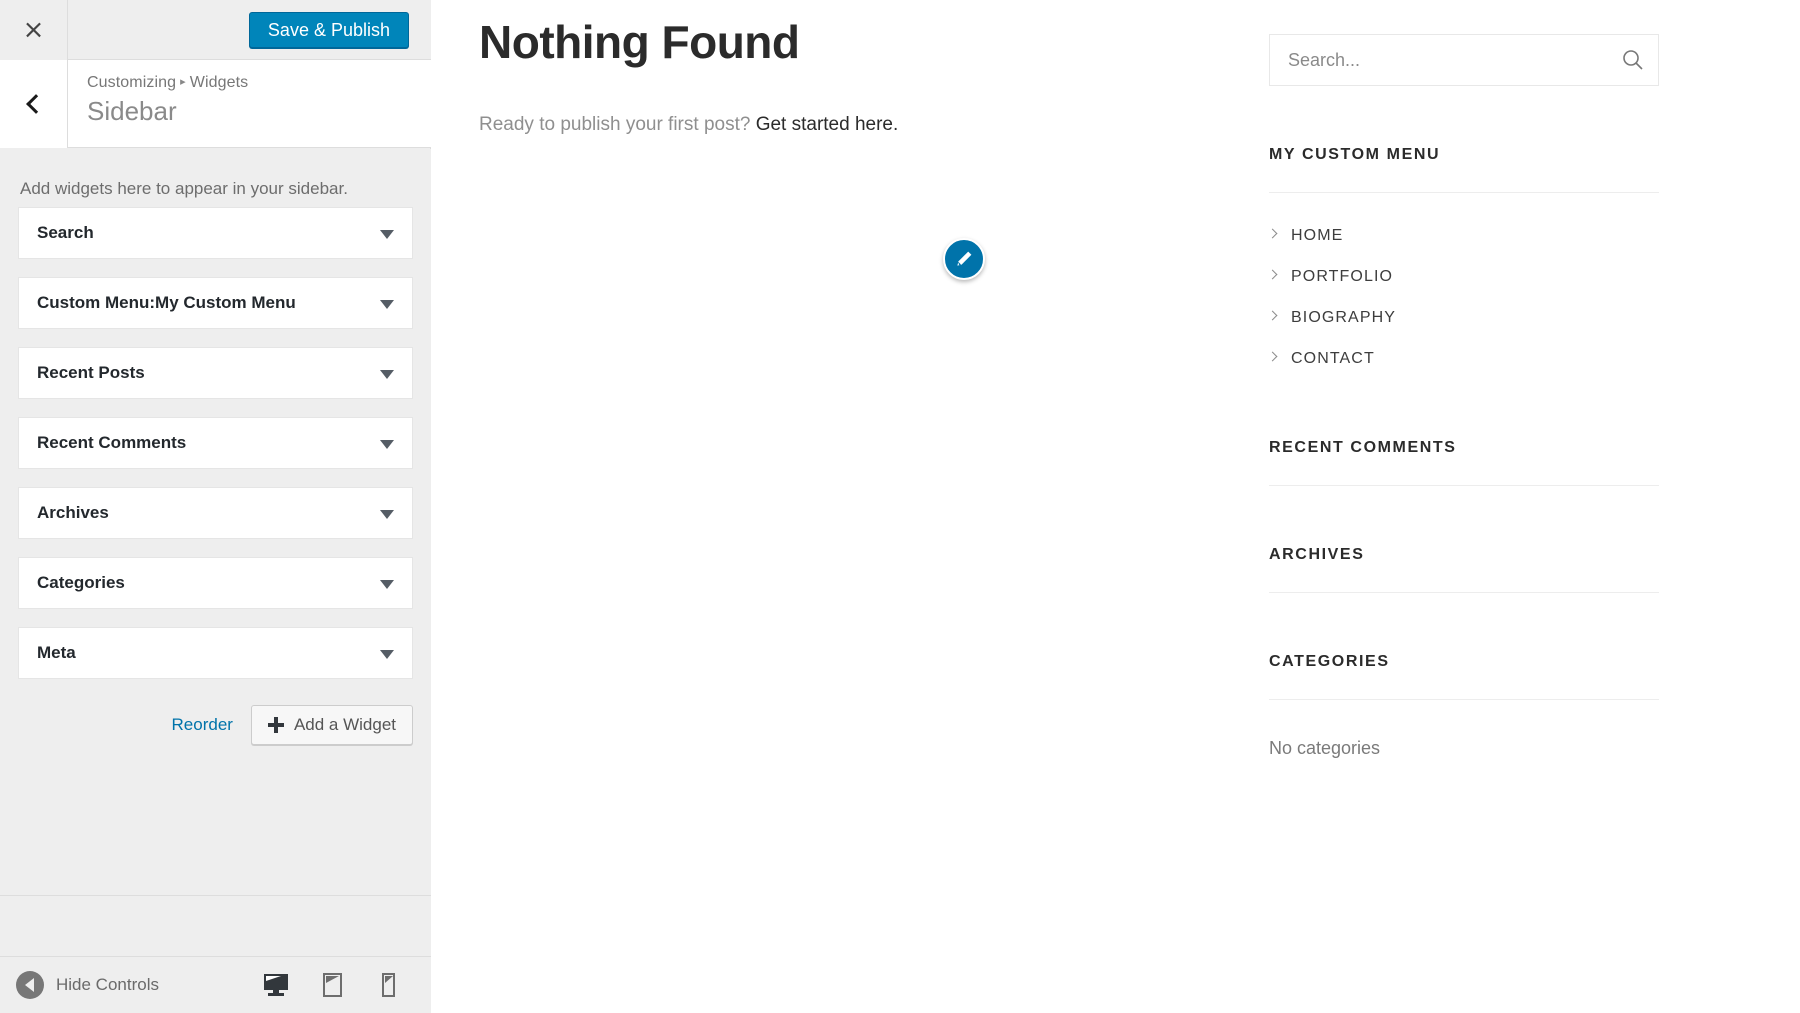 This screenshot has width=1800, height=1013. Describe the element at coordinates (1343, 317) in the screenshot. I see `menu-item-biography: BIOGRAPHY` at that location.